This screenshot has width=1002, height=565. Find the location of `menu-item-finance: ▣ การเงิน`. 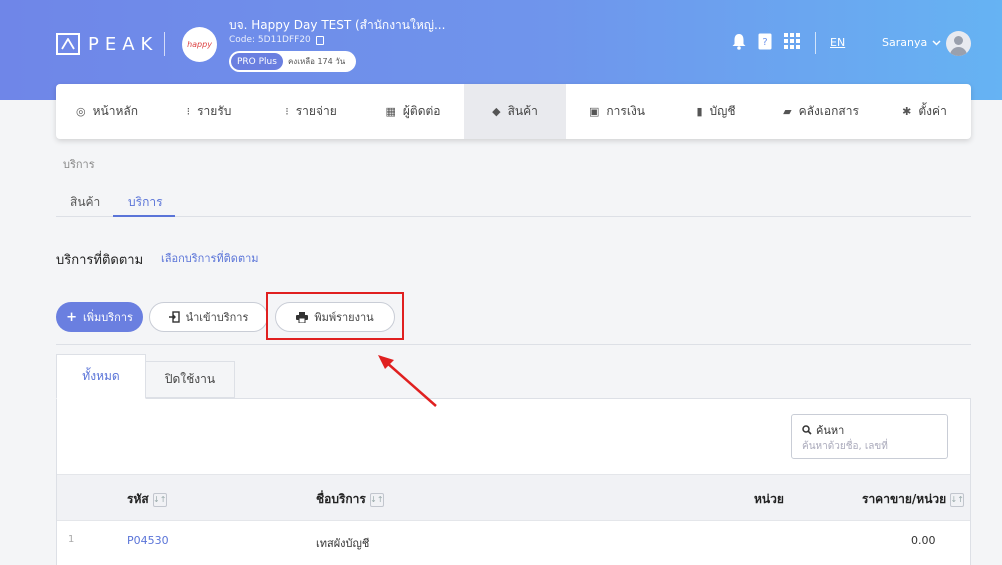

menu-item-finance: ▣ การเงิน is located at coordinates (617, 111).